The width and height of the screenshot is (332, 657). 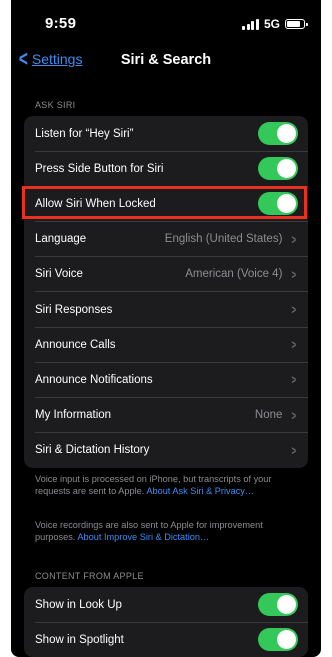 What do you see at coordinates (278, 204) in the screenshot?
I see `allow-when-locked-toggle` at bounding box center [278, 204].